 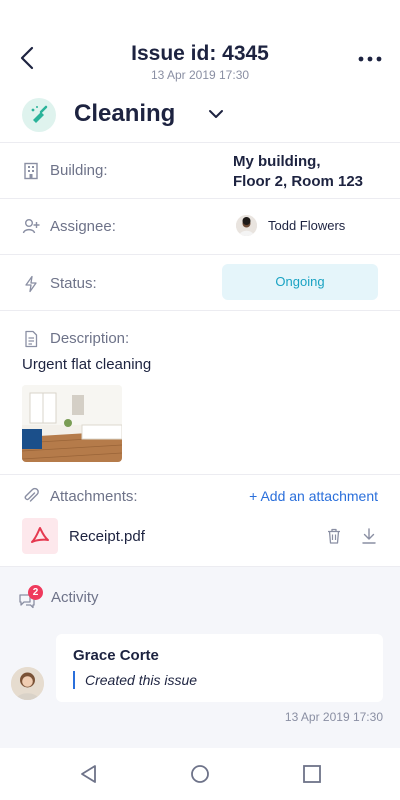 What do you see at coordinates (74, 680) in the screenshot?
I see `comment-quote-bar` at bounding box center [74, 680].